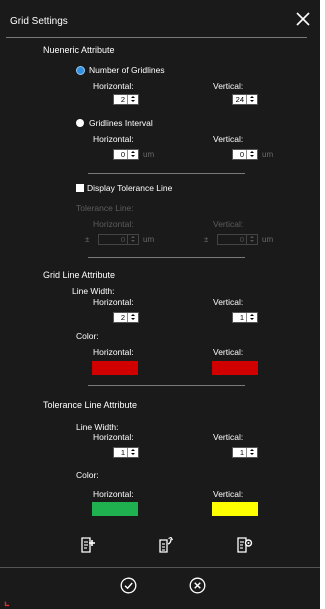 The width and height of the screenshot is (325, 609). What do you see at coordinates (245, 154) in the screenshot?
I see `interval-vertical-stepper: 0` at bounding box center [245, 154].